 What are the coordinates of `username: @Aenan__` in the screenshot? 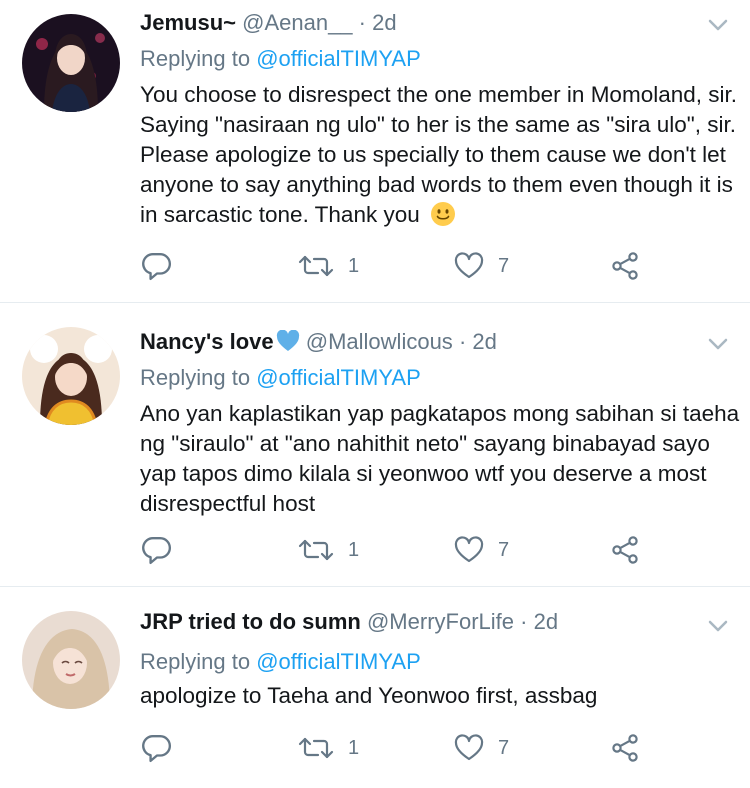 It's located at (297, 22).